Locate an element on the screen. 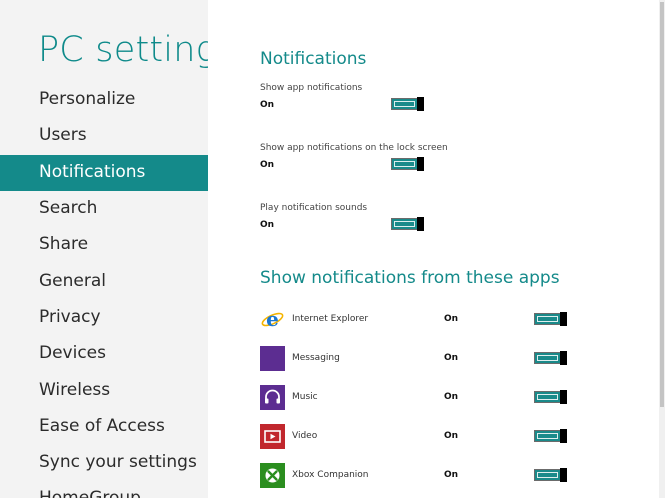 This screenshot has width=665, height=498. app-state-music: On is located at coordinates (451, 397).